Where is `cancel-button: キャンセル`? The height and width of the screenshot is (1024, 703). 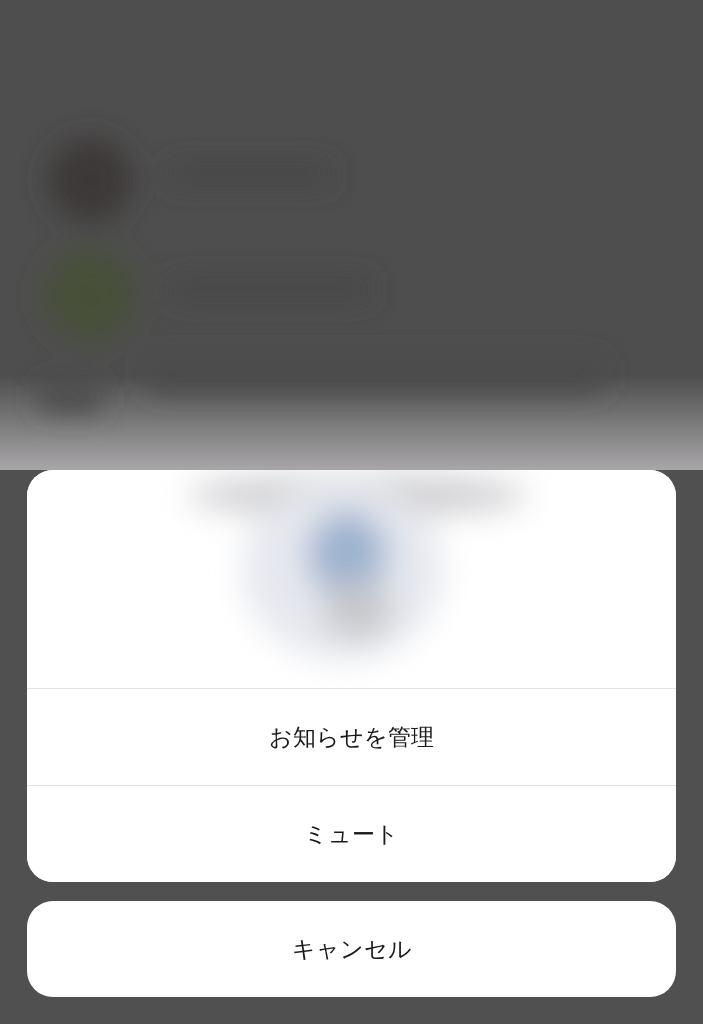
cancel-button: キャンセル is located at coordinates (351, 949).